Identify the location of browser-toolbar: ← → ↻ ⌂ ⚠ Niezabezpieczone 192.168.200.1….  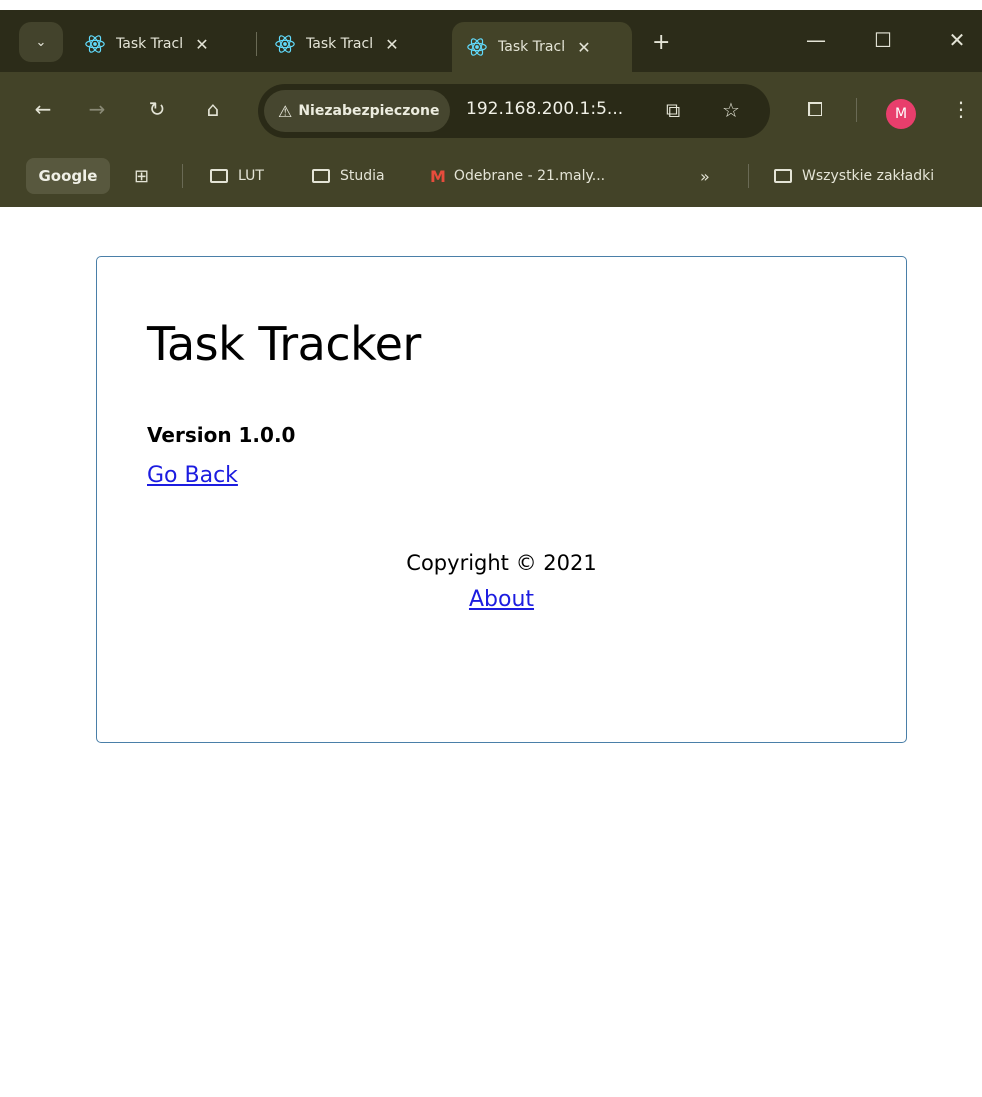
(491, 109).